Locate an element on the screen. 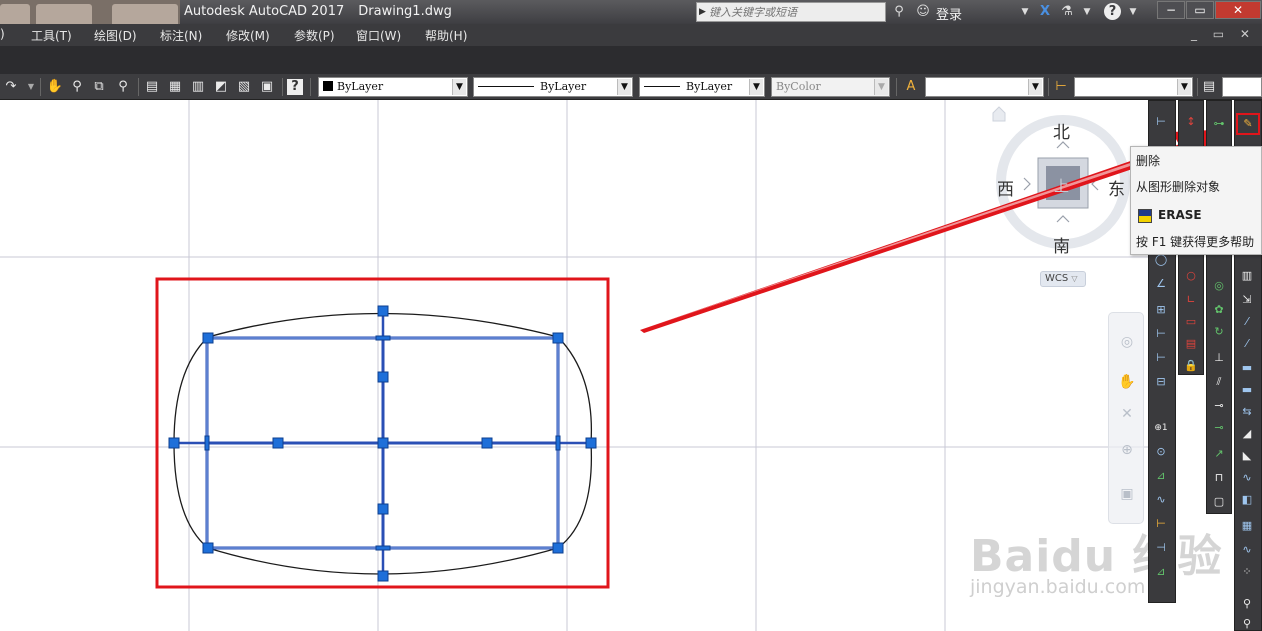 The height and width of the screenshot is (631, 1262). menu-item-dimension: 标注(N) is located at coordinates (181, 35).